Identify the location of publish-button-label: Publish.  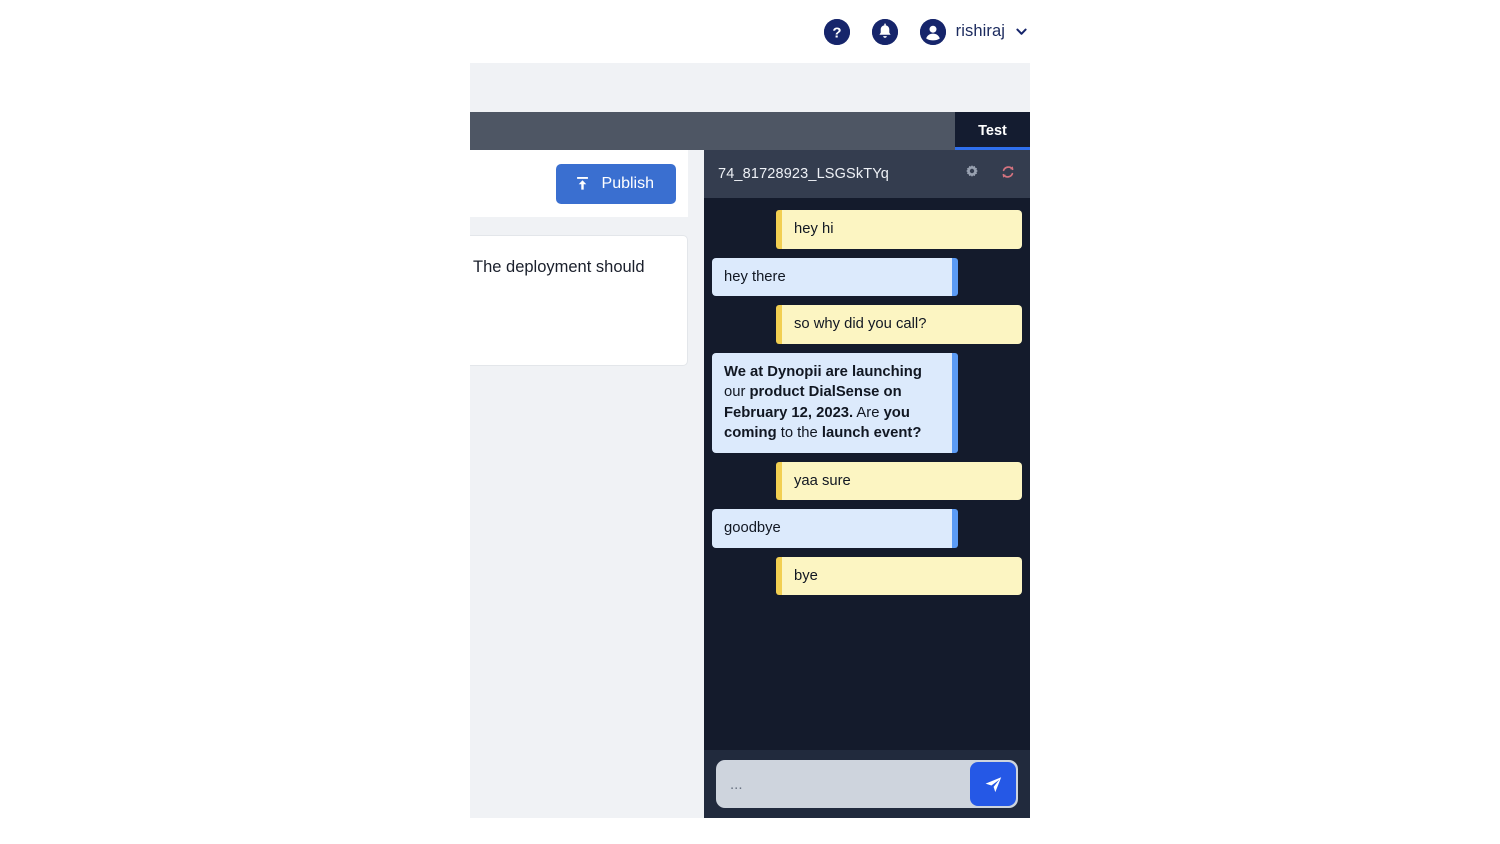
(627, 183).